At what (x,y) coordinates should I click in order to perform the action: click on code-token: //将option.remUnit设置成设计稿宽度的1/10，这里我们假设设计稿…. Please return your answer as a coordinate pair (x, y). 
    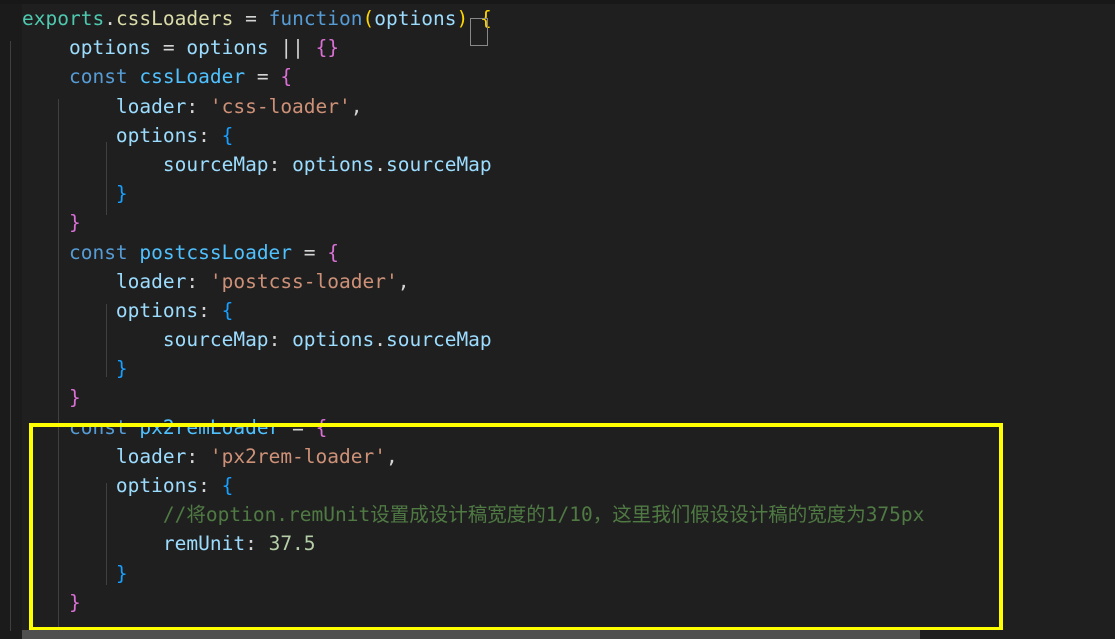
    Looking at the image, I should click on (543, 515).